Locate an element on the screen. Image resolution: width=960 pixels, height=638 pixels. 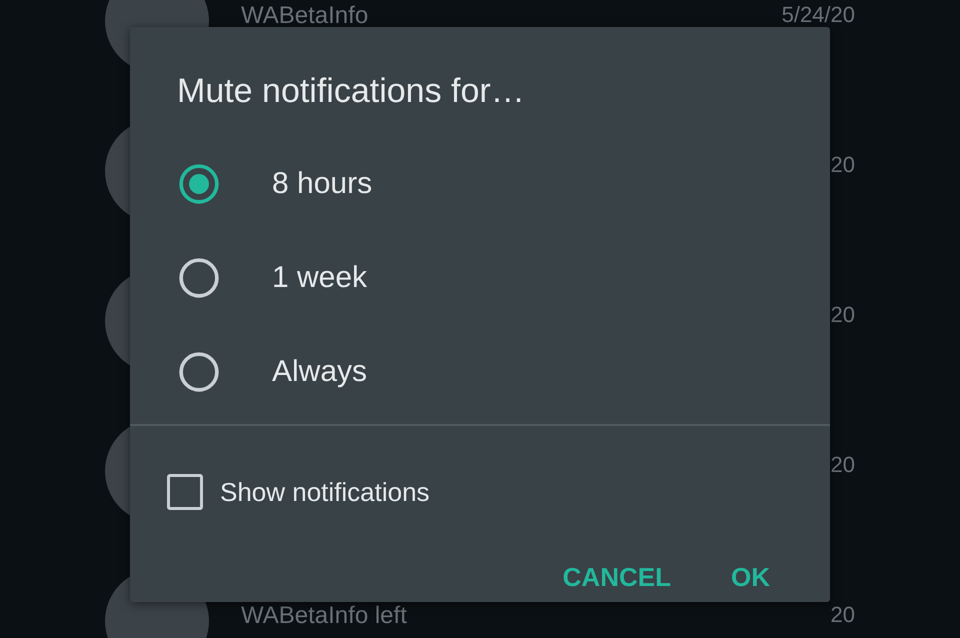
checkbox is located at coordinates (185, 492).